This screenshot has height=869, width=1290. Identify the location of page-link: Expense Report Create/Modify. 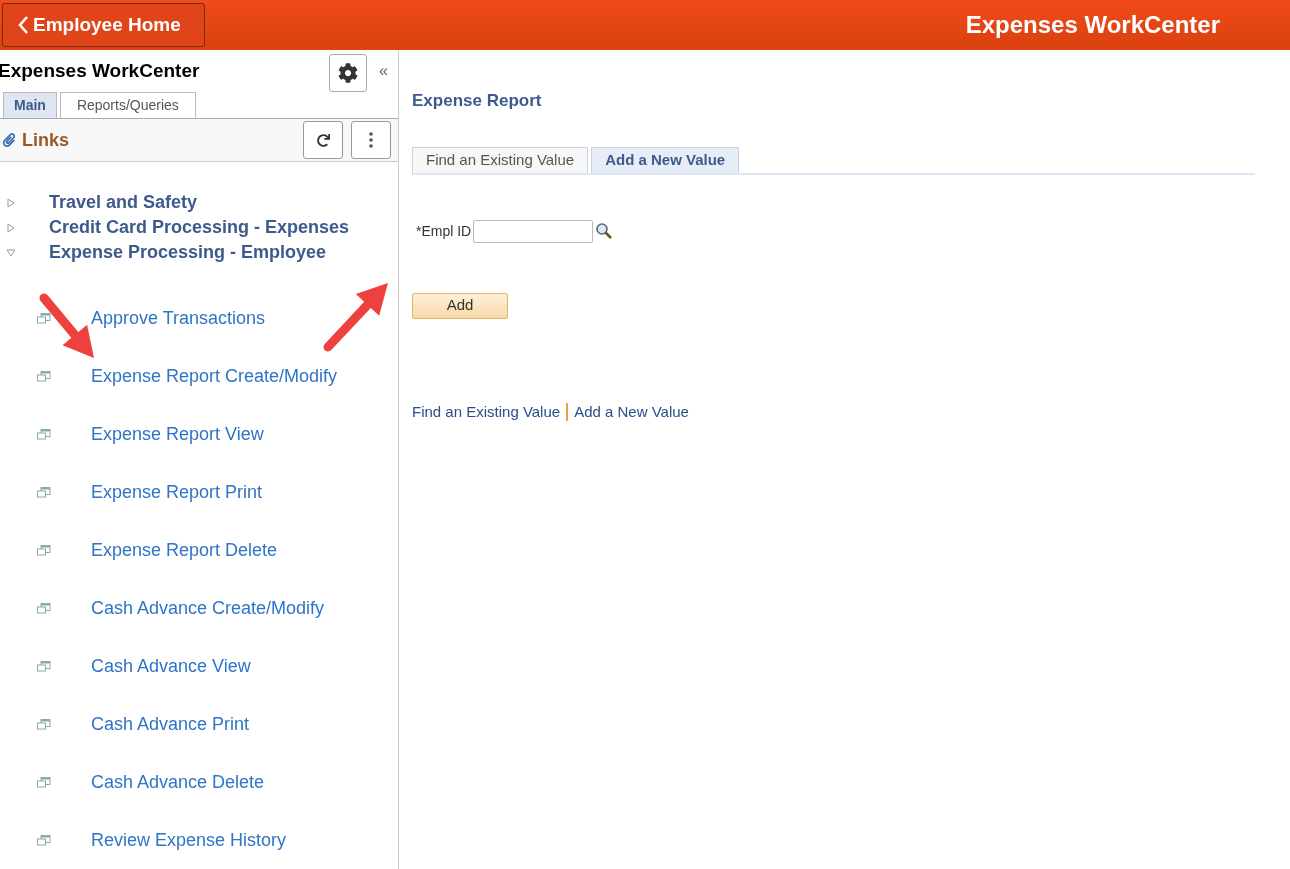
(214, 376).